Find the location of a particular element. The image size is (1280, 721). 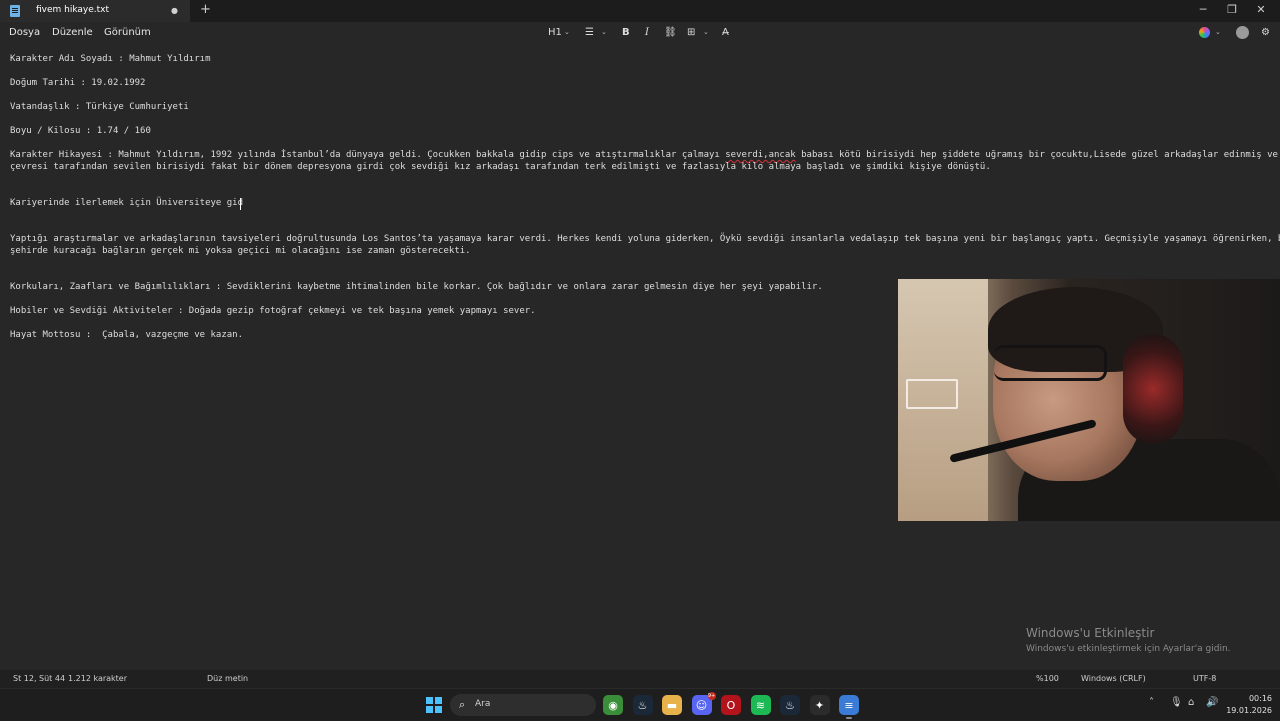

bold-button: B is located at coordinates (626, 32).